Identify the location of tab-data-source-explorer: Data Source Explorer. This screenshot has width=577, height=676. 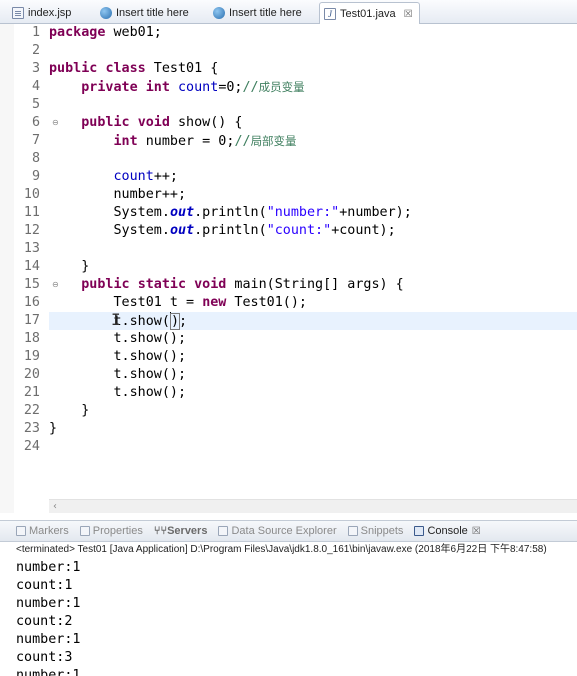
(277, 531).